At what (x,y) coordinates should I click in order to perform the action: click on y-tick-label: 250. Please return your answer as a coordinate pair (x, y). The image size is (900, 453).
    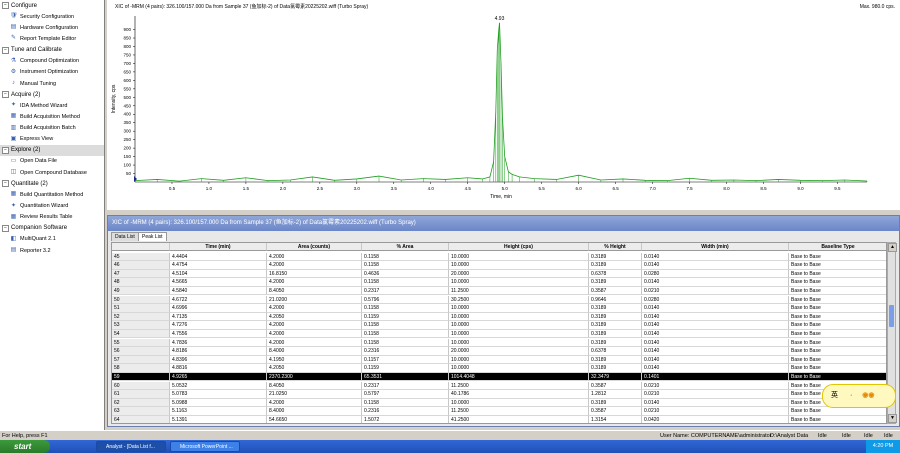
    Looking at the image, I should click on (127, 139).